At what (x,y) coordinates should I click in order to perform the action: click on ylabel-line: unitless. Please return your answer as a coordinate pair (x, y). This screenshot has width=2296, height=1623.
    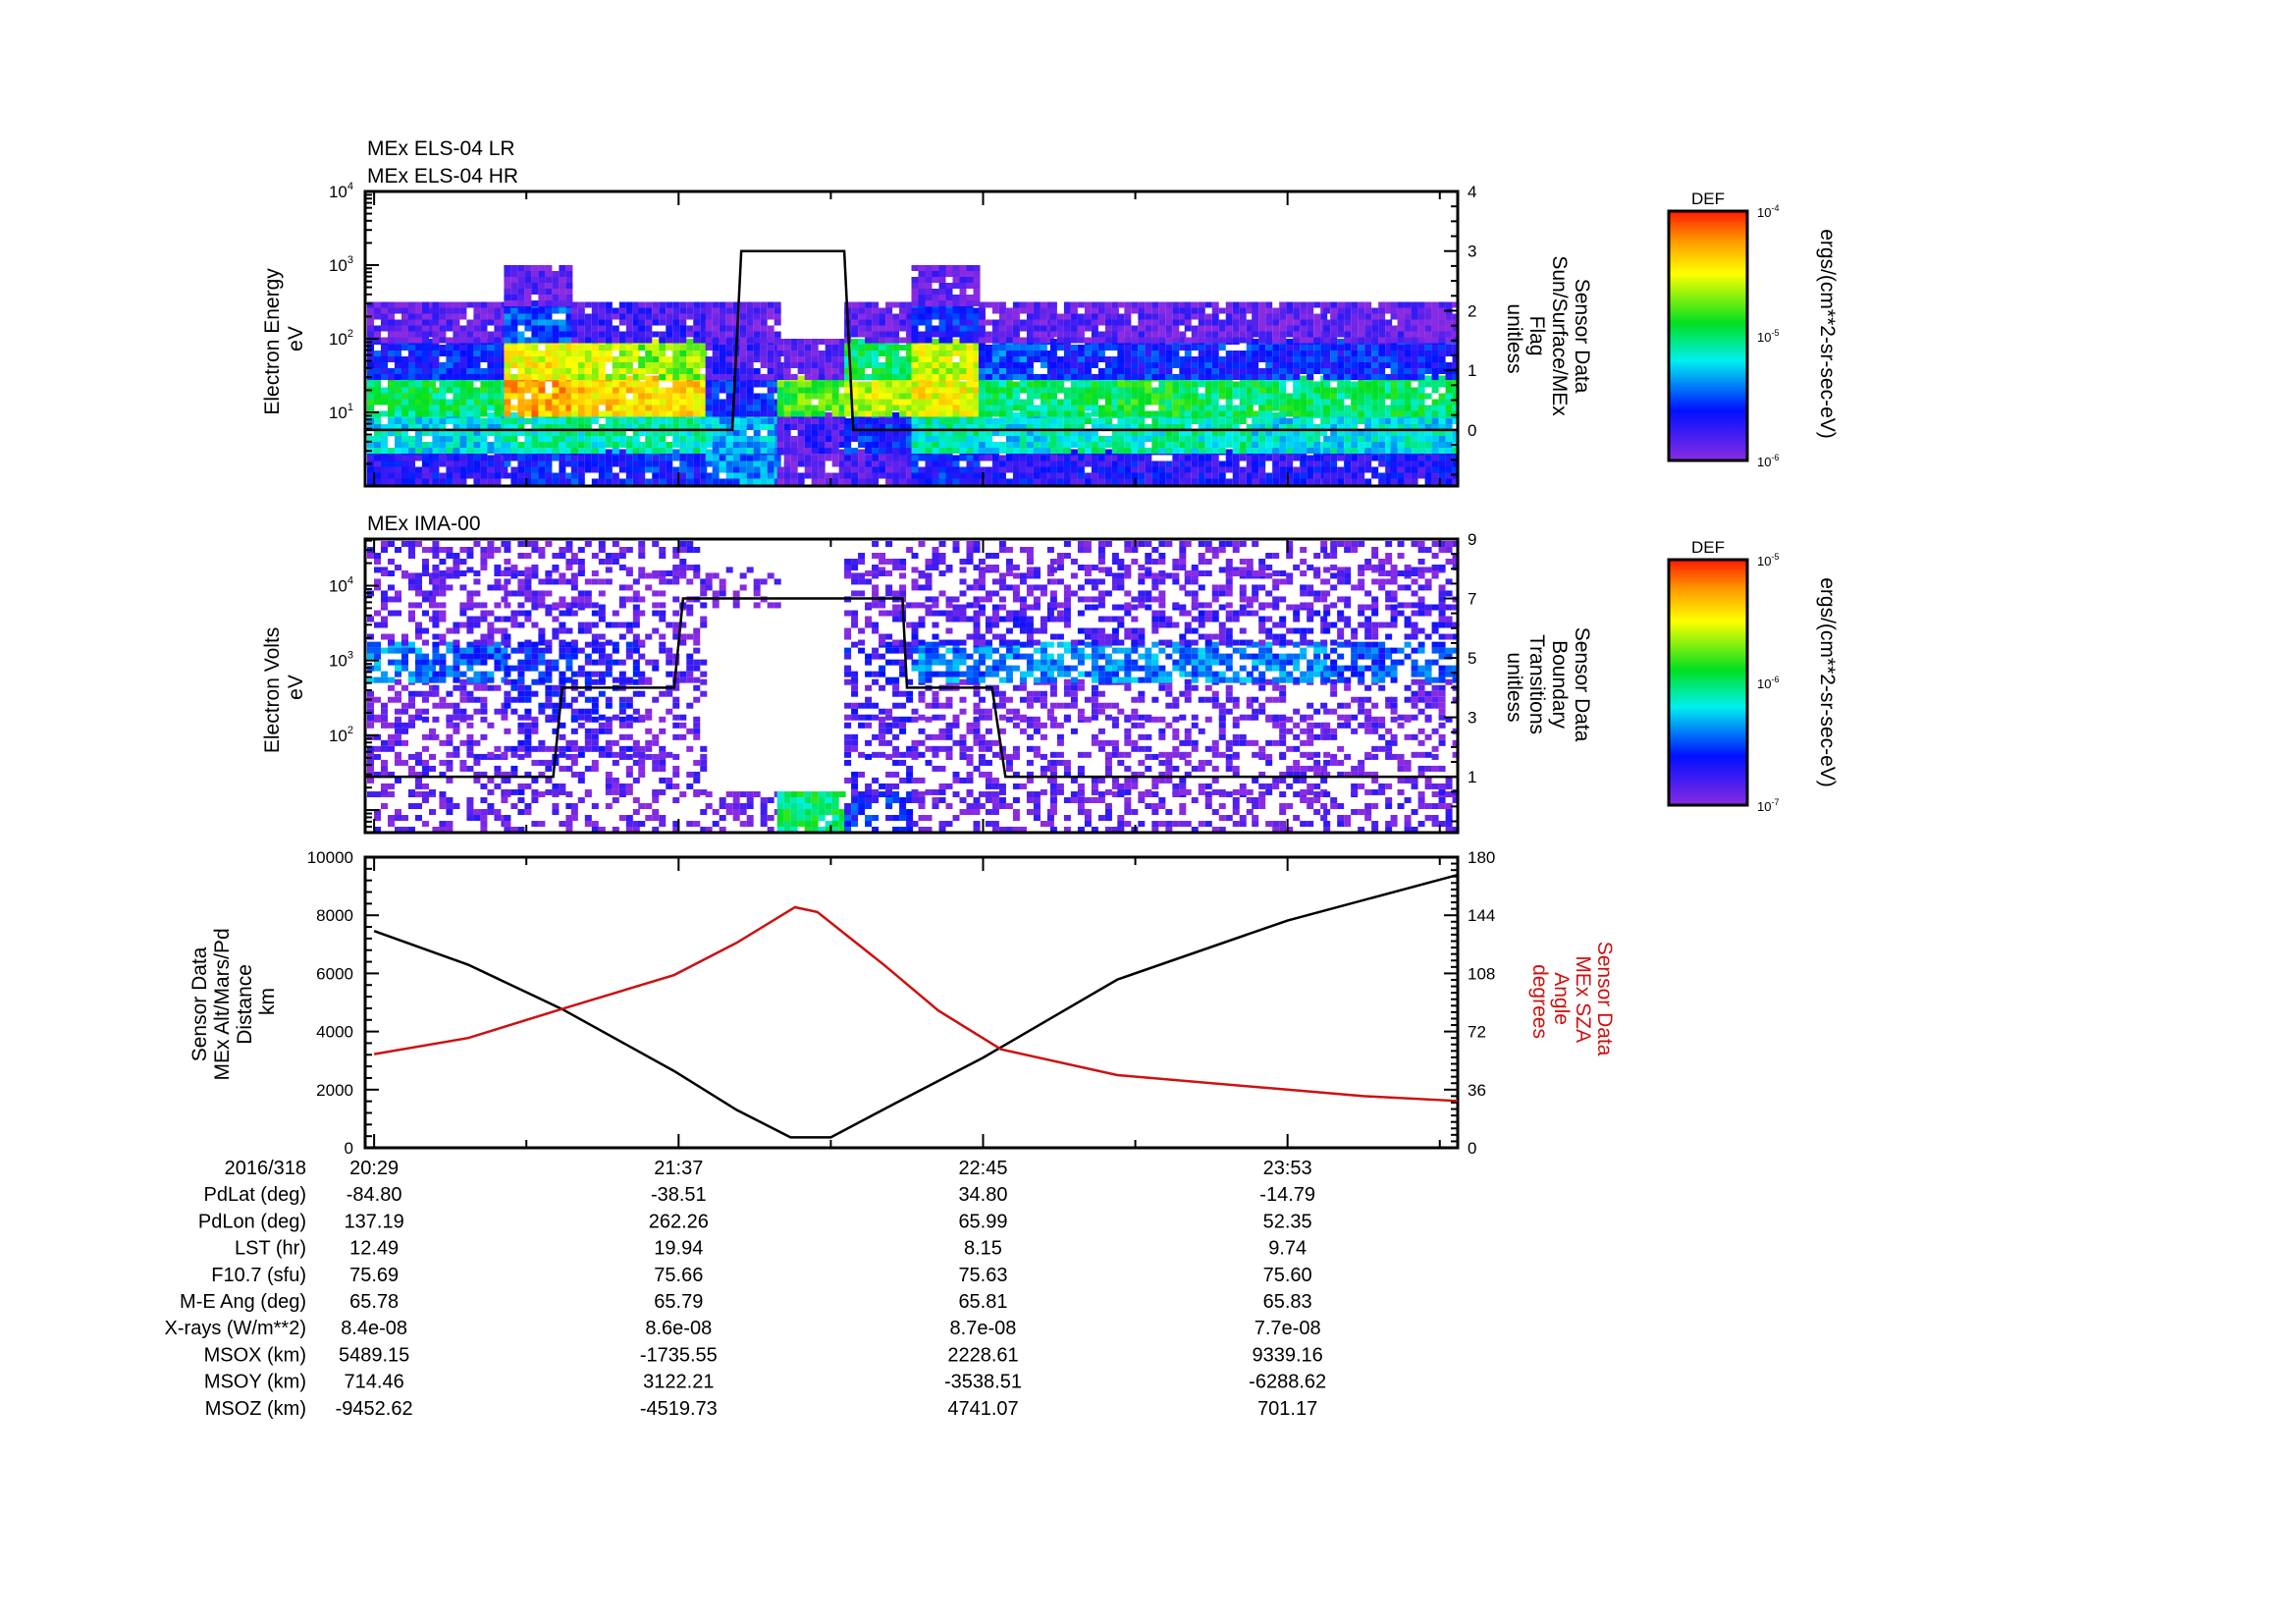
    Looking at the image, I should click on (1514, 338).